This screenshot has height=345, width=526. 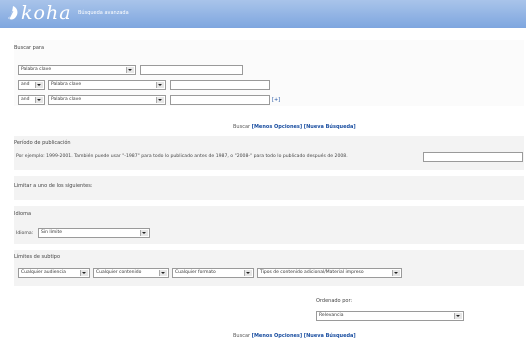 What do you see at coordinates (269, 225) in the screenshot?
I see `language-section` at bounding box center [269, 225].